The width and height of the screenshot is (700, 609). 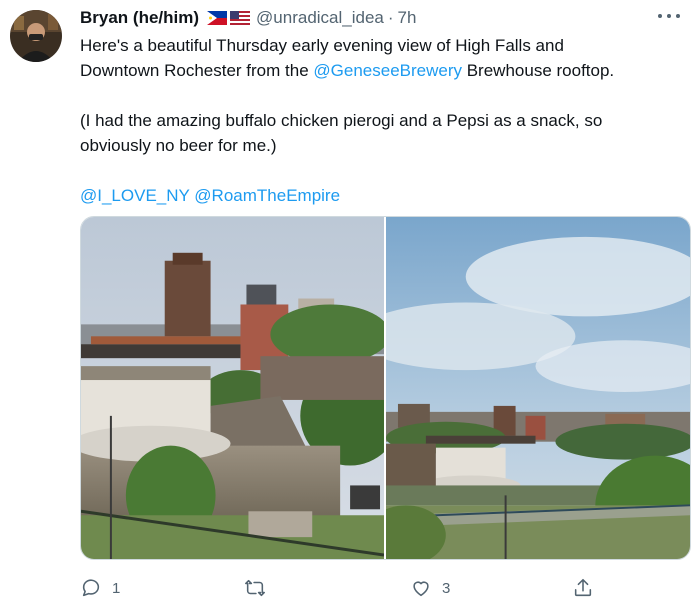 I want to click on like-button: 3, so click(x=430, y=588).